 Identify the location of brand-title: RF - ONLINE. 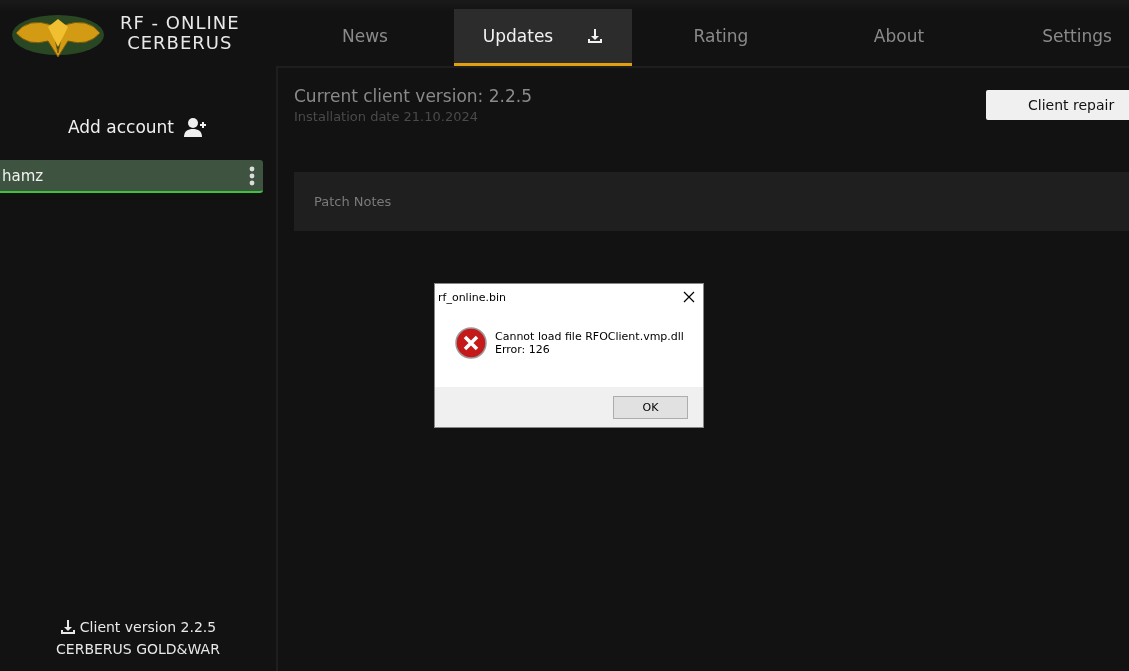
(180, 23).